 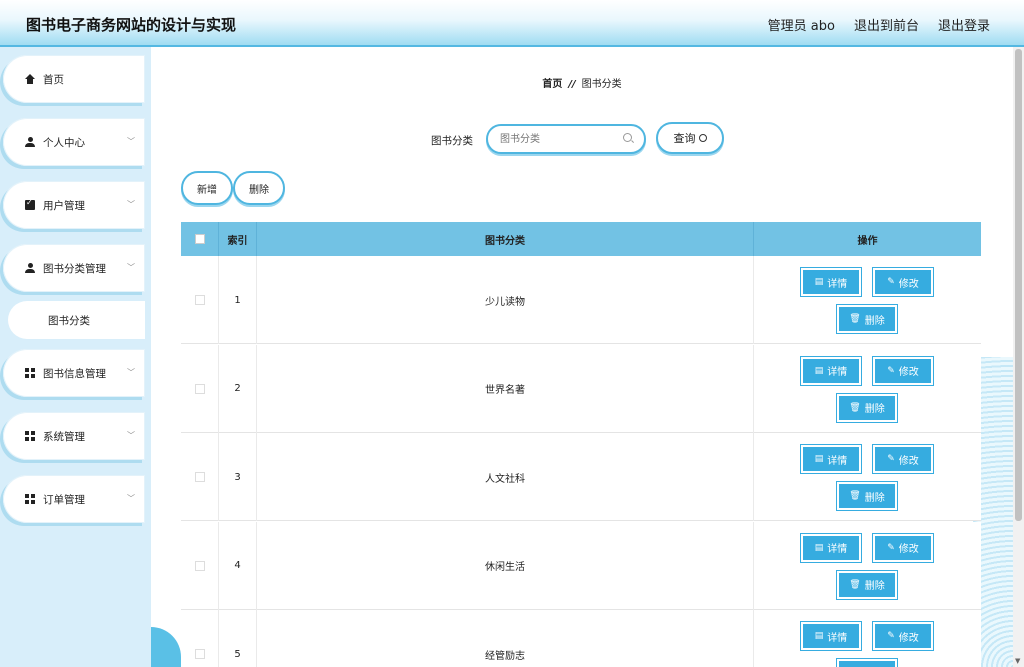 I want to click on current-user: 管理员 abo, so click(x=801, y=26).